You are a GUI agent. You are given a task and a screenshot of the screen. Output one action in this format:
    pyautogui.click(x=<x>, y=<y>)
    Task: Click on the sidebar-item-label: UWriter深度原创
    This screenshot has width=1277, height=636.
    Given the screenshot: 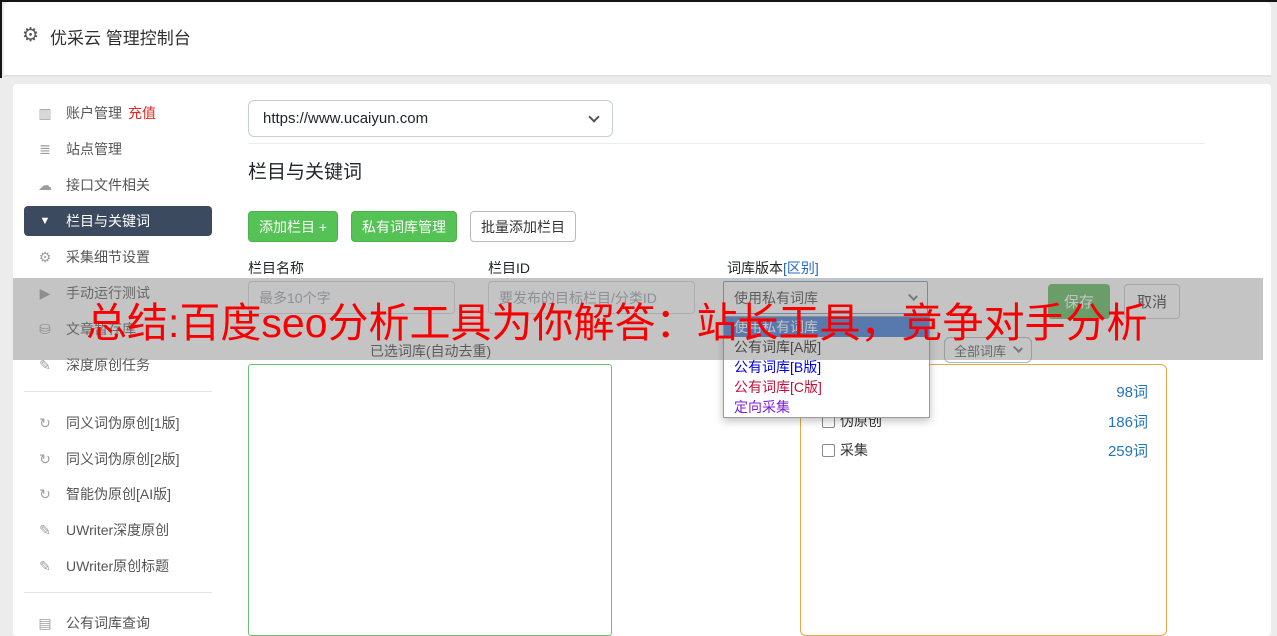 What is the action you would take?
    pyautogui.click(x=118, y=530)
    